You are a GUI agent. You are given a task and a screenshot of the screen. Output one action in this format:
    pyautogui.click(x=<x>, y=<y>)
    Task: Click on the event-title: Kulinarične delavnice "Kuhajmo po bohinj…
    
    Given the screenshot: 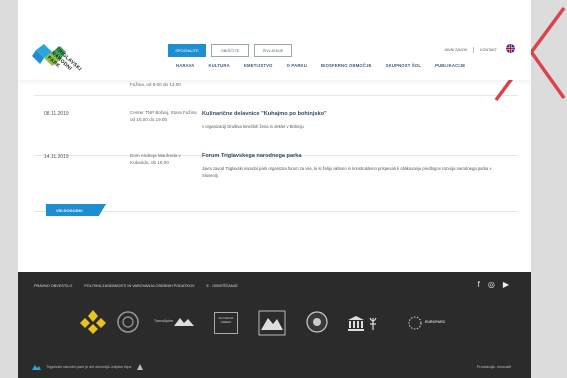 What is the action you would take?
    pyautogui.click(x=264, y=114)
    